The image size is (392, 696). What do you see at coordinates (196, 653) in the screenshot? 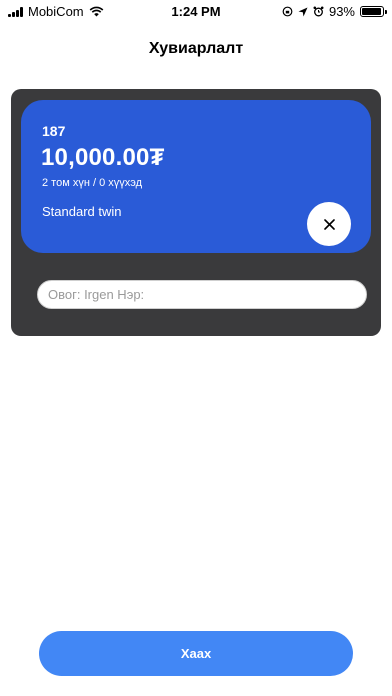
I see `close-button: Хаах` at bounding box center [196, 653].